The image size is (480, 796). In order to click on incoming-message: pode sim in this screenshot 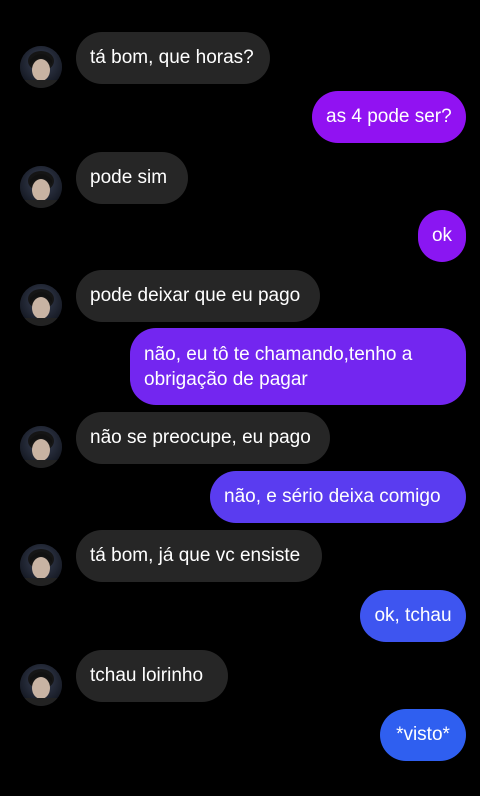, I will do `click(132, 178)`.